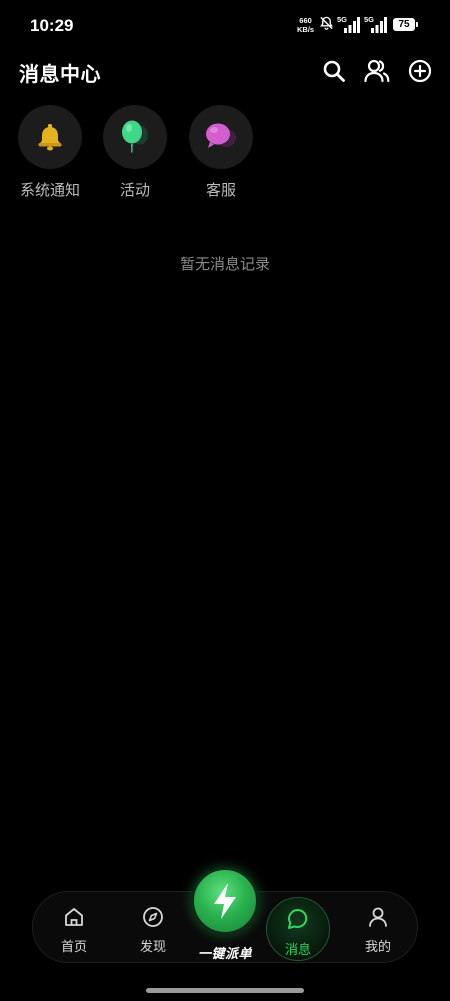 This screenshot has width=450, height=1001. What do you see at coordinates (152, 946) in the screenshot?
I see `nav-label: 发现` at bounding box center [152, 946].